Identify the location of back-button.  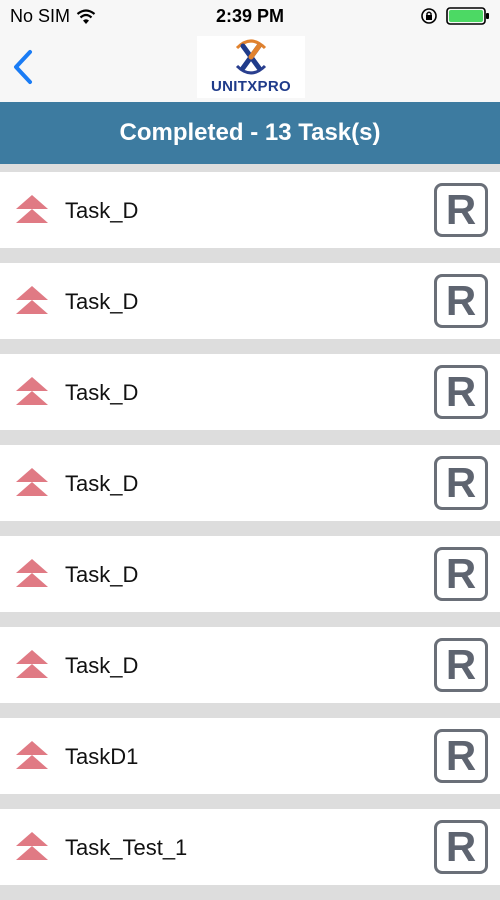
(25, 67).